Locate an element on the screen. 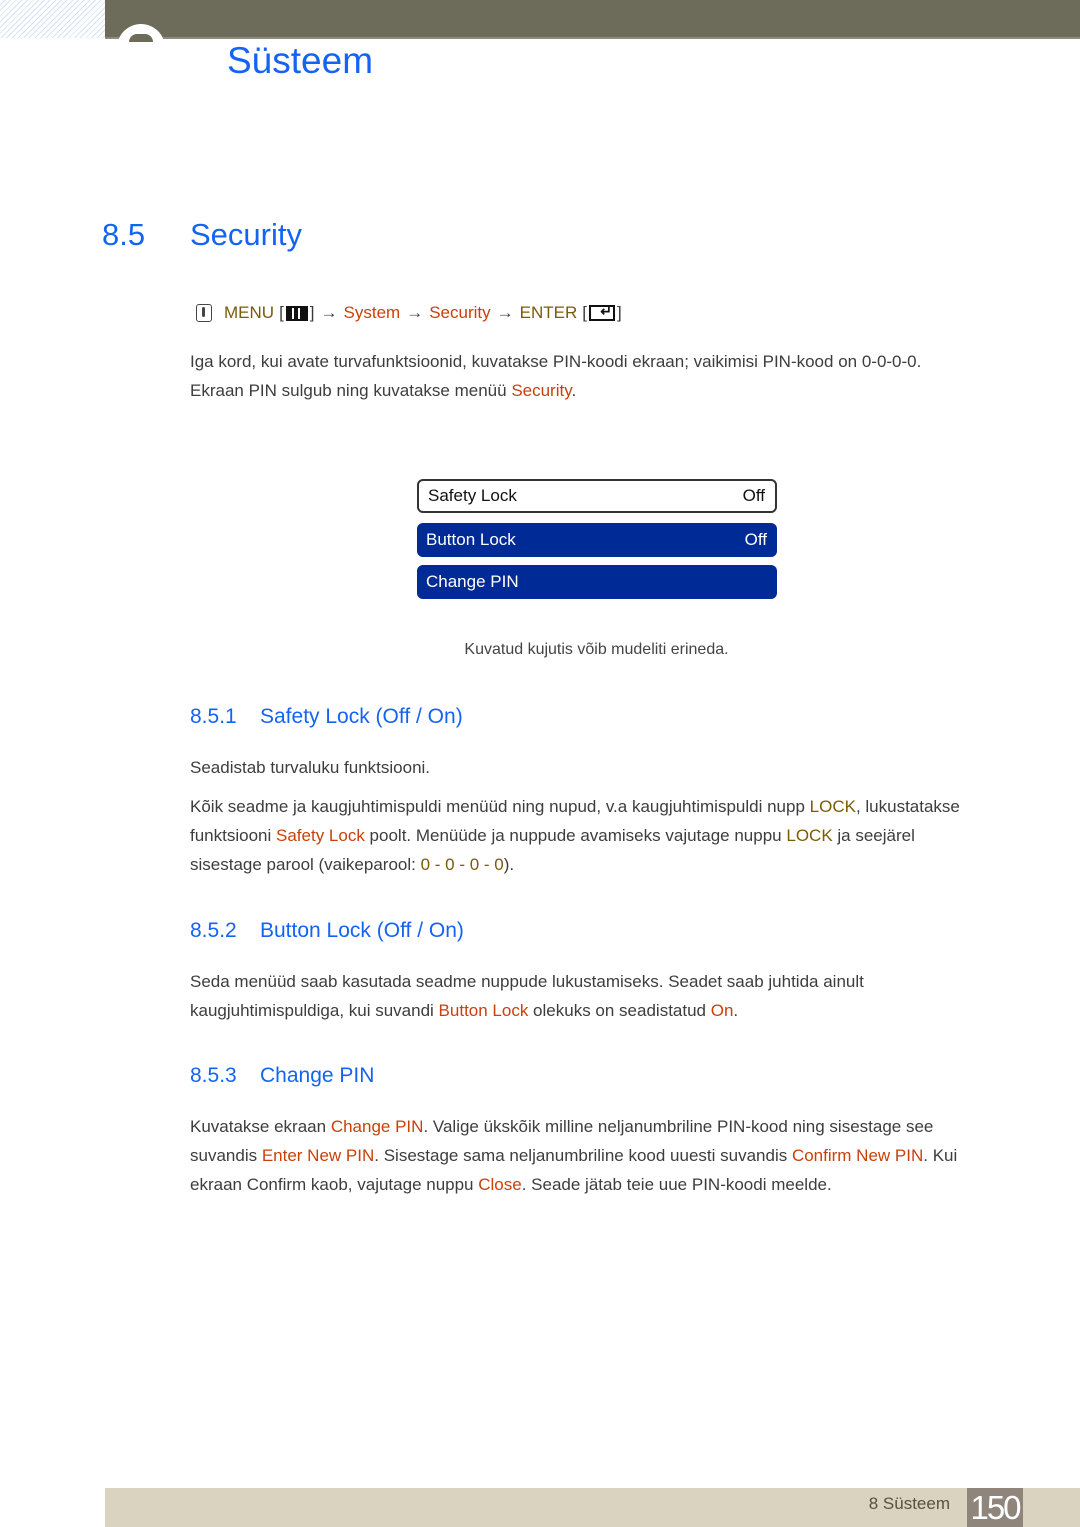 Image resolution: width=1080 pixels, height=1527 pixels. osd-item-change-pin: Change PIN is located at coordinates (597, 582).